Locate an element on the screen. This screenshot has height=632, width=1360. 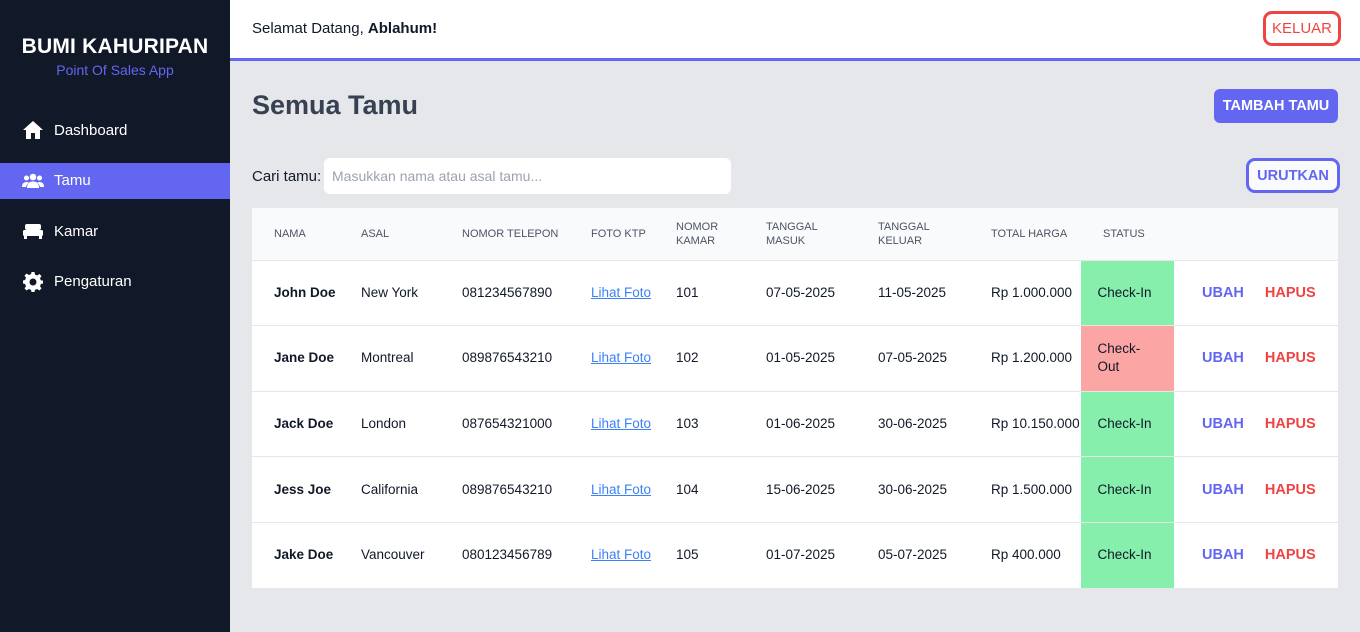
greeting: Selamat Datang, Ablahum! is located at coordinates (344, 28).